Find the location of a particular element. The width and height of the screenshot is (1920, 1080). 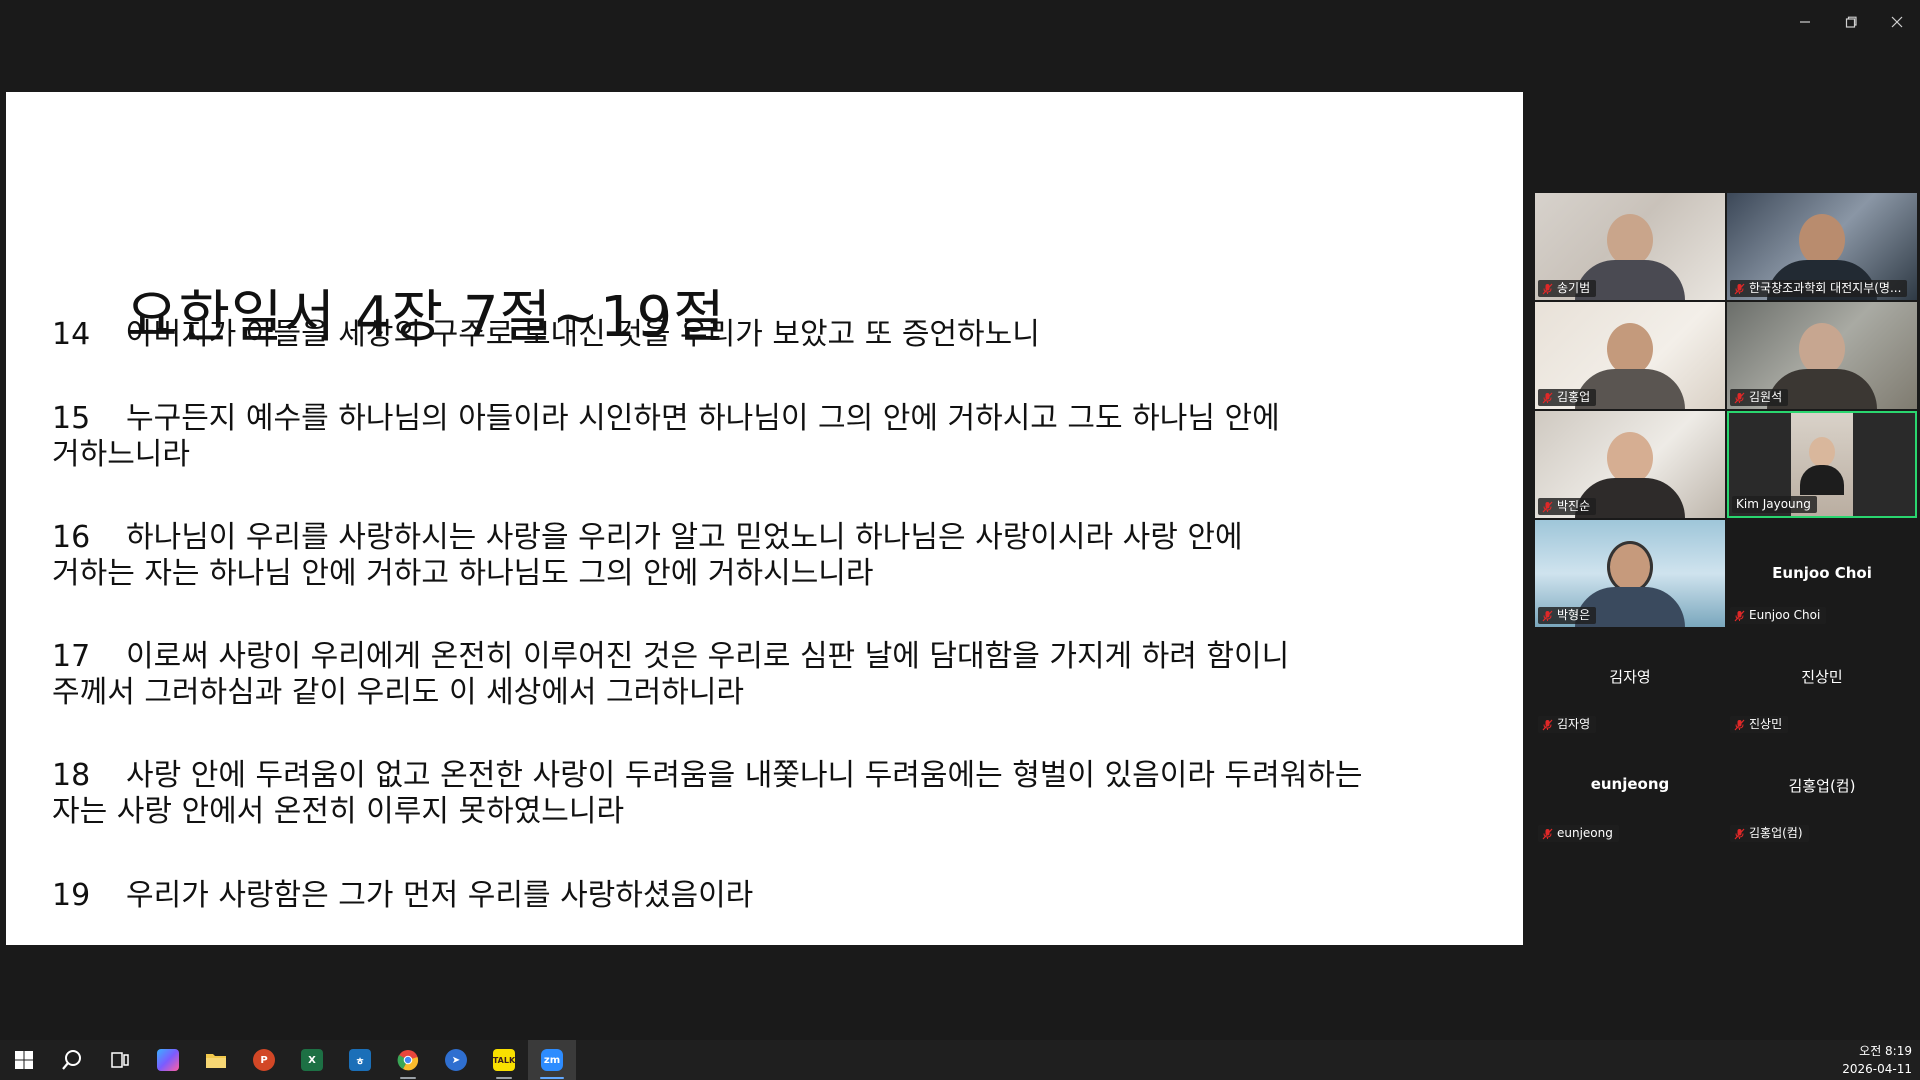

close-icon is located at coordinates (1897, 22).